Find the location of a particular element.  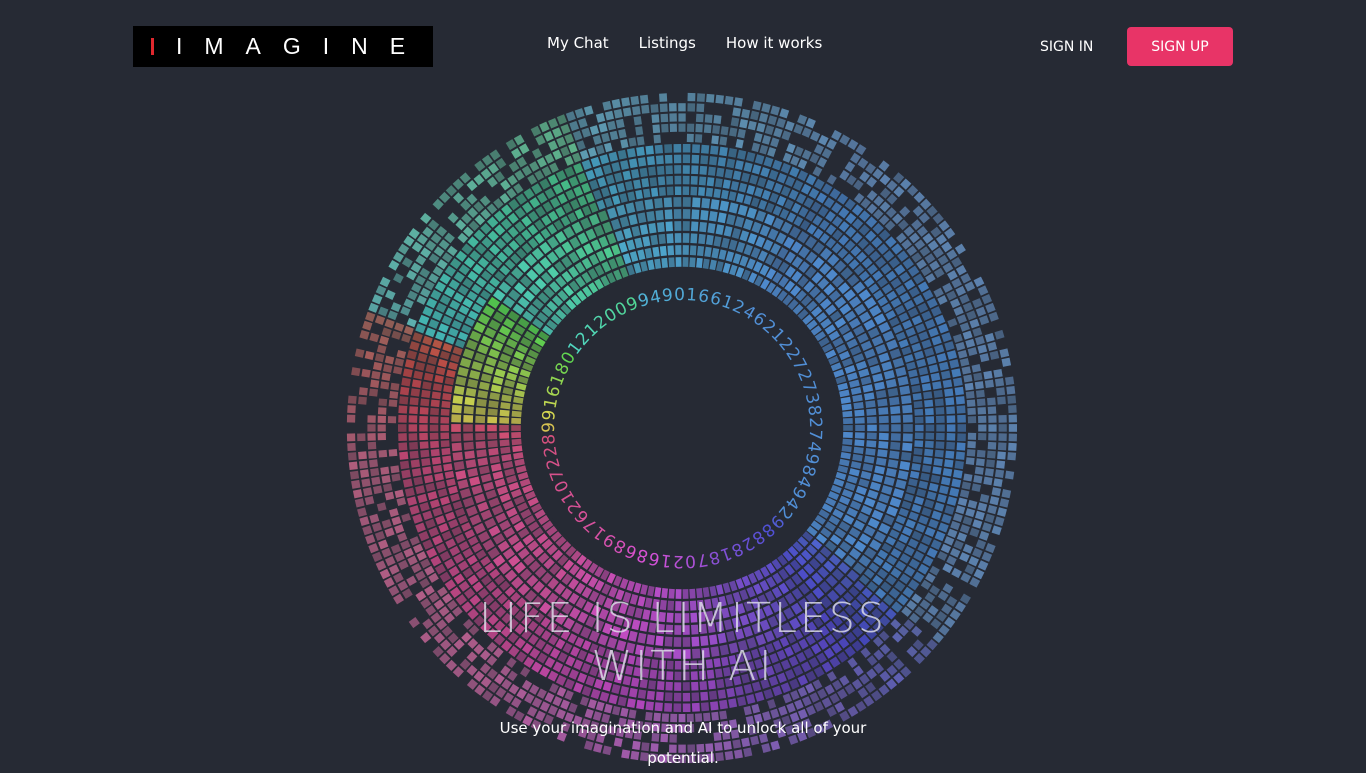

logo: IMAGINE is located at coordinates (283, 46).